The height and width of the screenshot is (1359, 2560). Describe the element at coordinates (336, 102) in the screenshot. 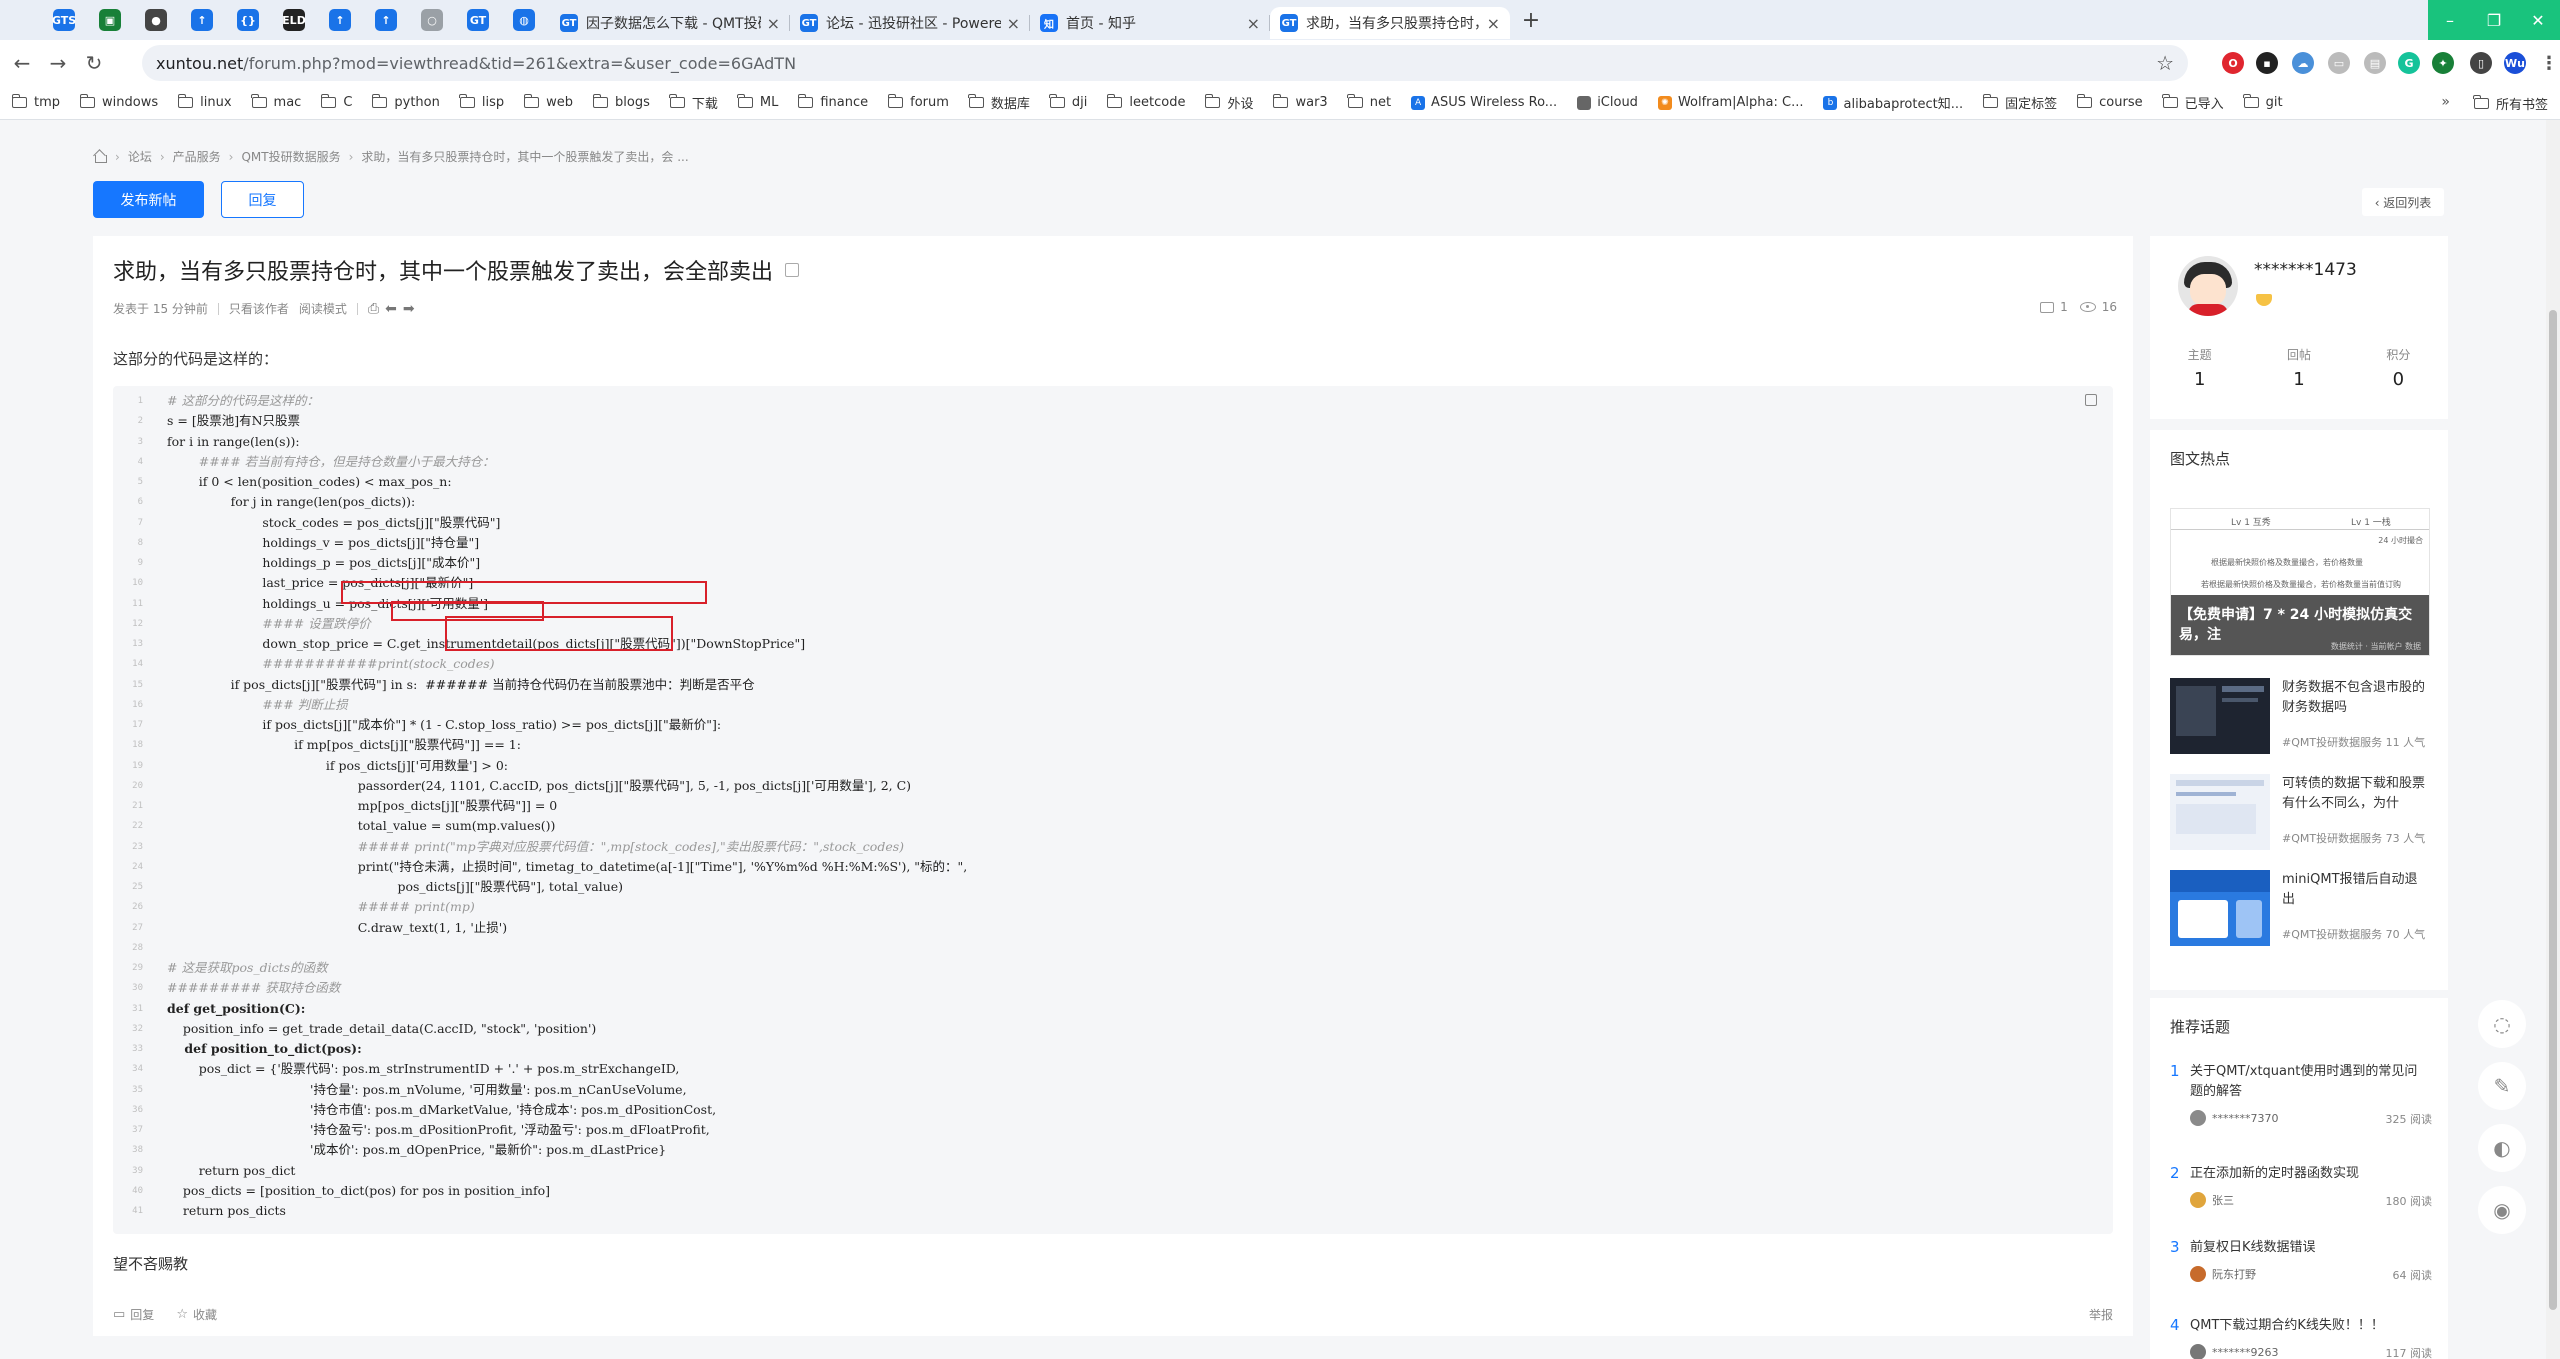

I see `bookmark-4: C` at that location.